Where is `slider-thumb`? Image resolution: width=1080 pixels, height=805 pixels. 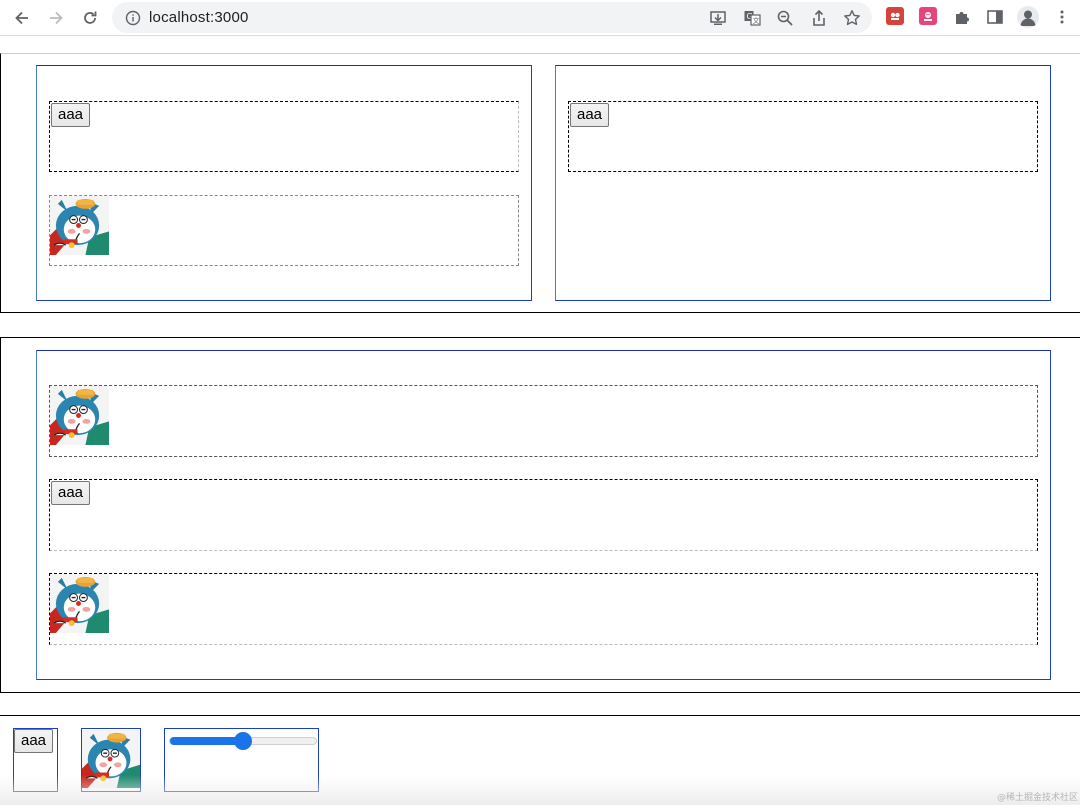 slider-thumb is located at coordinates (243, 741).